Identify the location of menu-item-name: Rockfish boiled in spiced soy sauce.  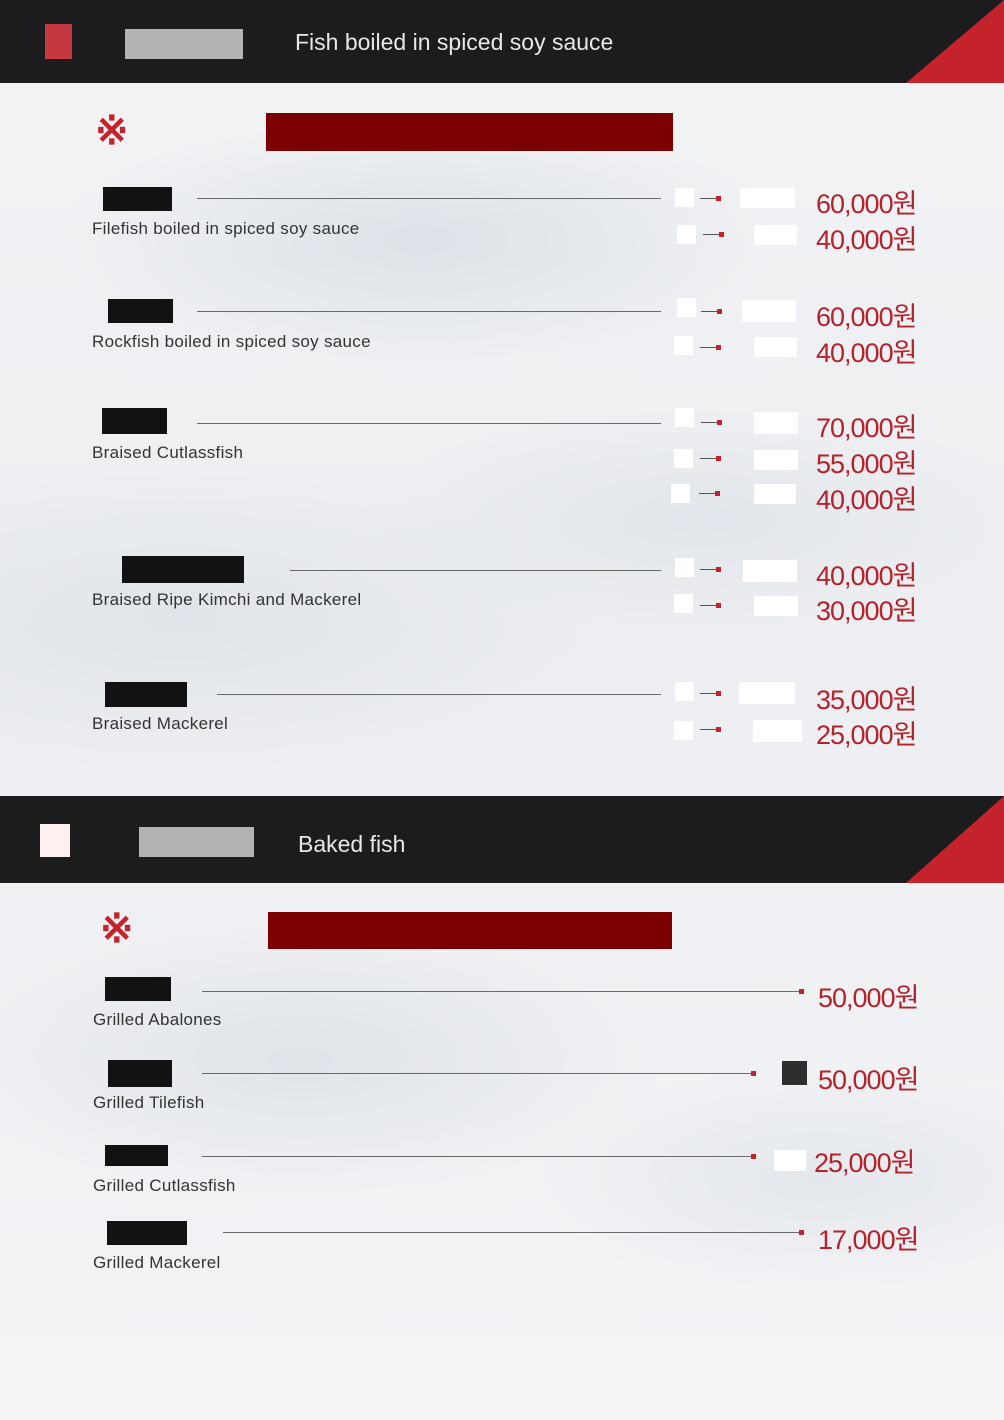
(231, 341).